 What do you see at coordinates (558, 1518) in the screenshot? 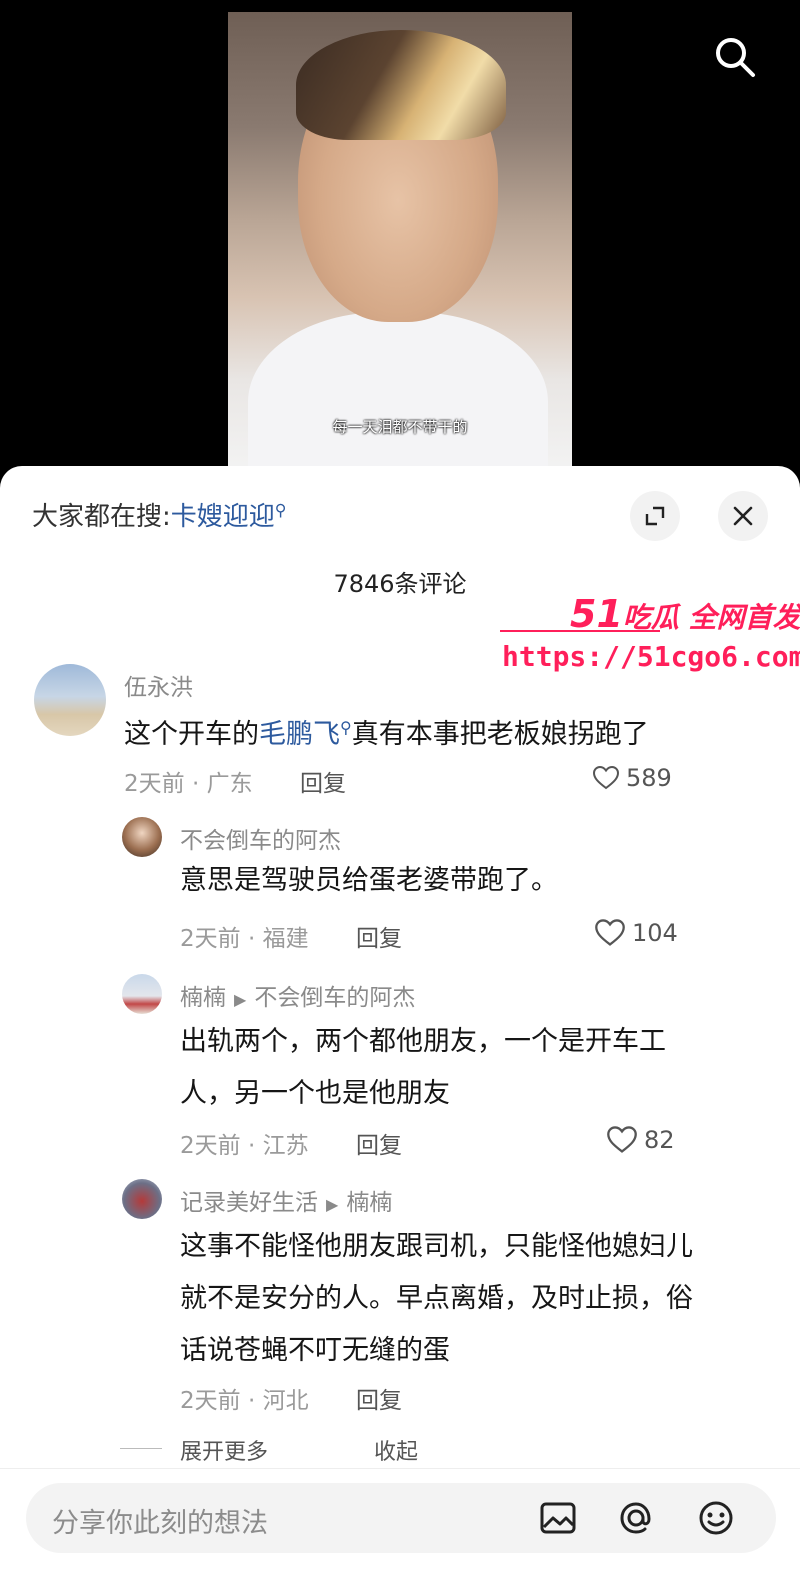
I see `image-icon` at bounding box center [558, 1518].